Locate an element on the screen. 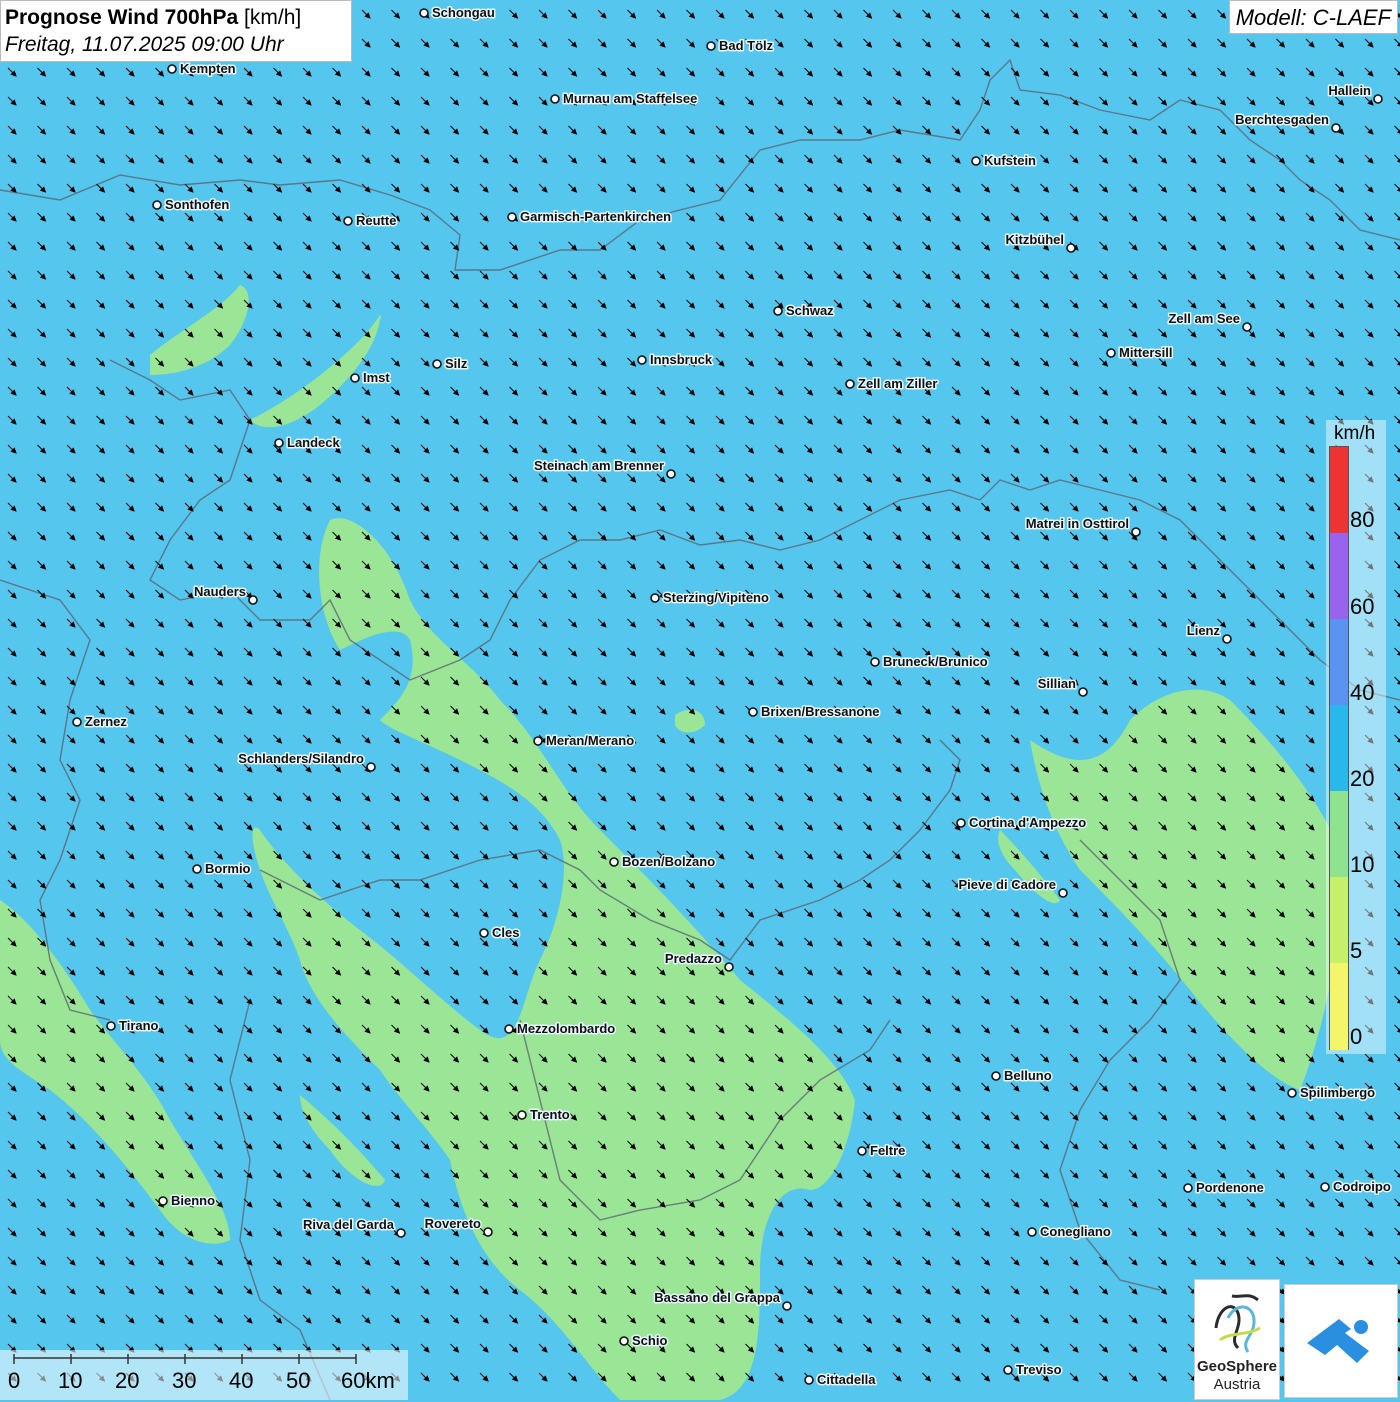  city-label: Predazzo is located at coordinates (693, 958).